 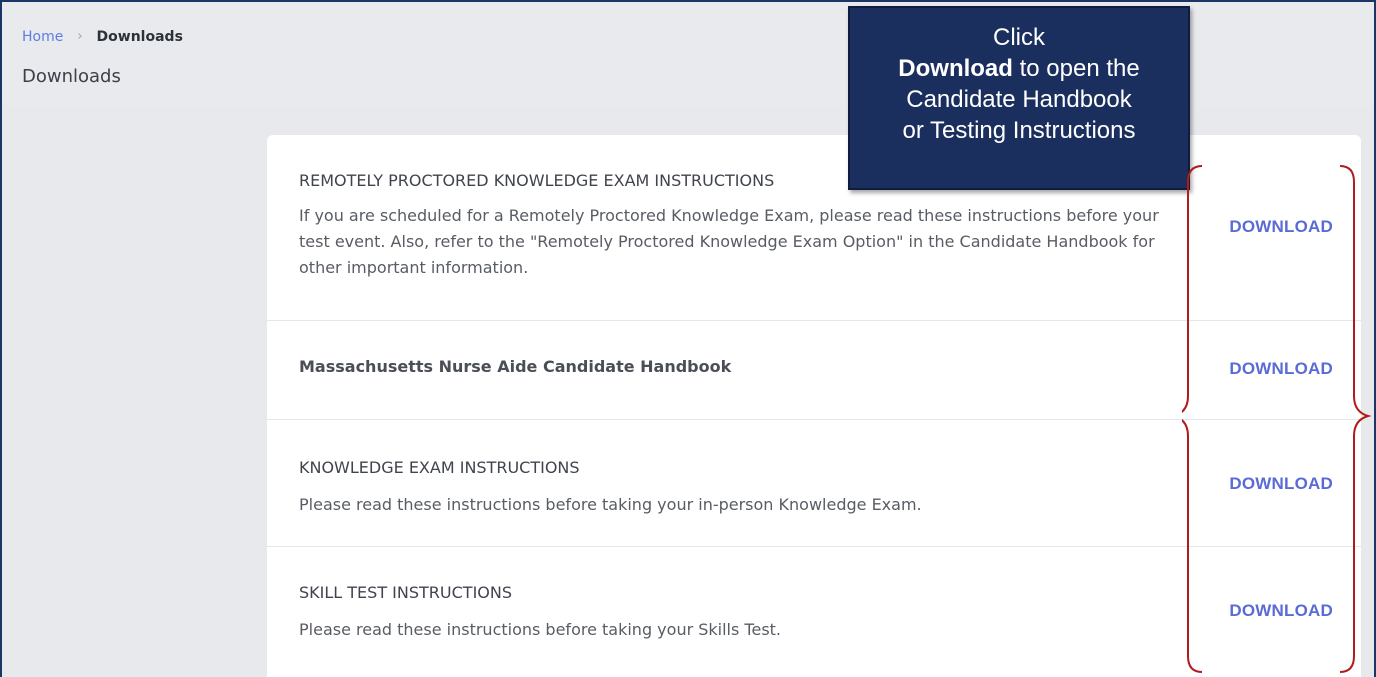 I want to click on breadcrumb-home-link: Home, so click(x=42, y=37).